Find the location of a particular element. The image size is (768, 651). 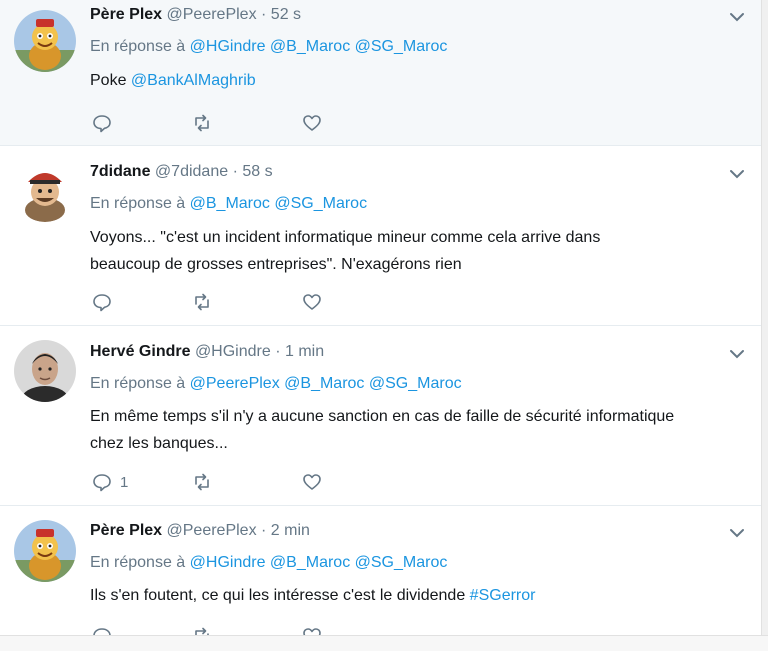

tweet-text-body: Poke is located at coordinates (108, 80).